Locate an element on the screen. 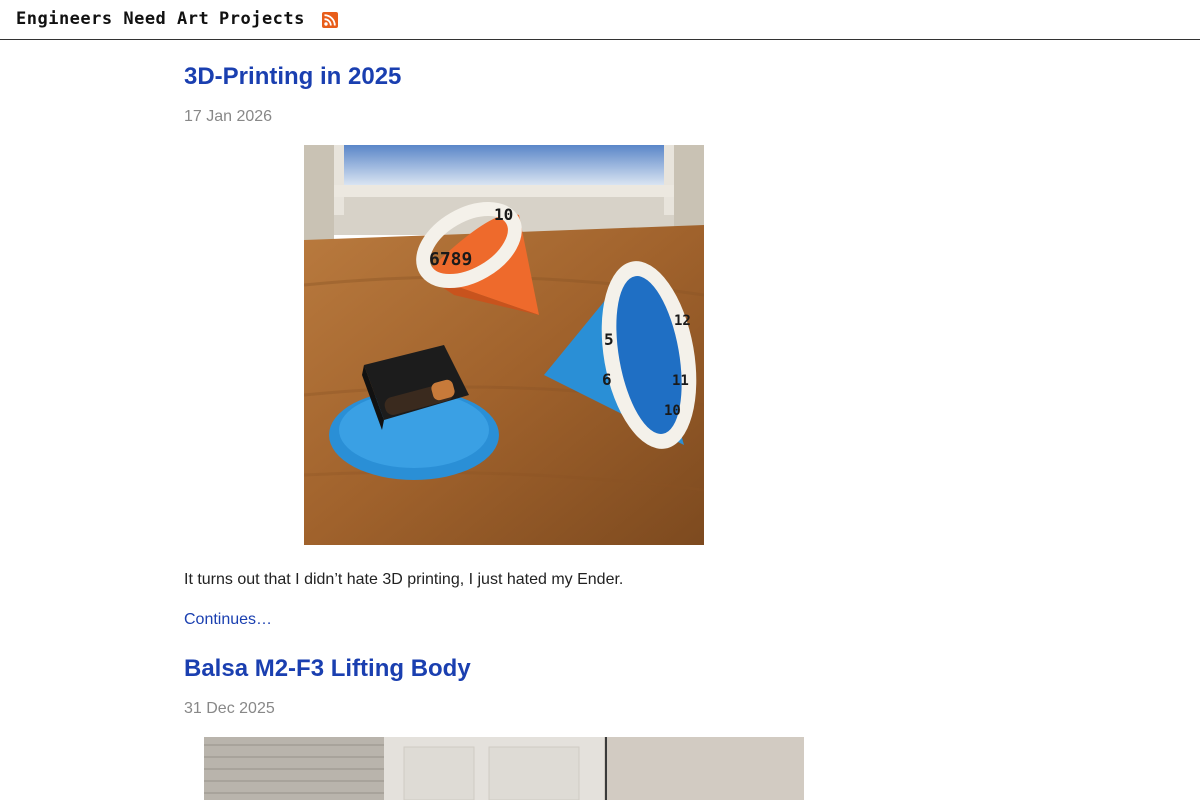  rss-feed-icon is located at coordinates (330, 20).